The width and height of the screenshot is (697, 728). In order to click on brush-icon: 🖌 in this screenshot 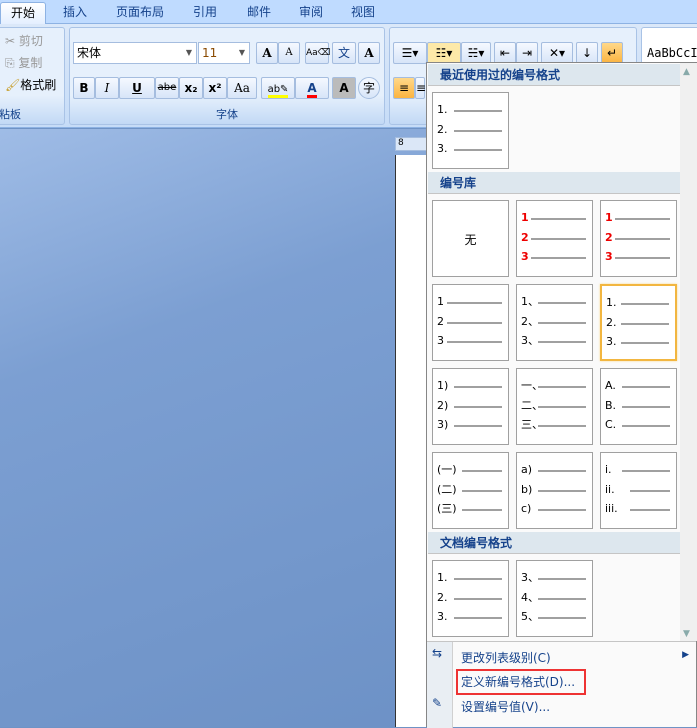, I will do `click(13, 85)`.